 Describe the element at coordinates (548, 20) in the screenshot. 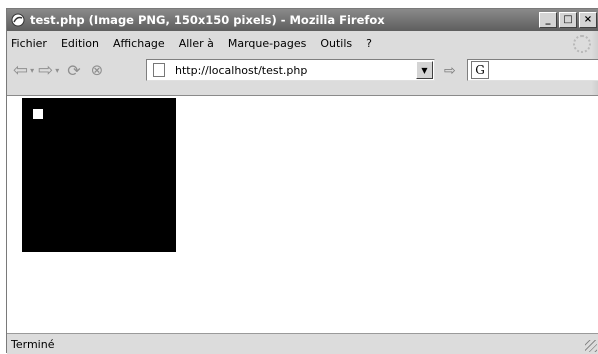

I see `minimize-button: _` at that location.